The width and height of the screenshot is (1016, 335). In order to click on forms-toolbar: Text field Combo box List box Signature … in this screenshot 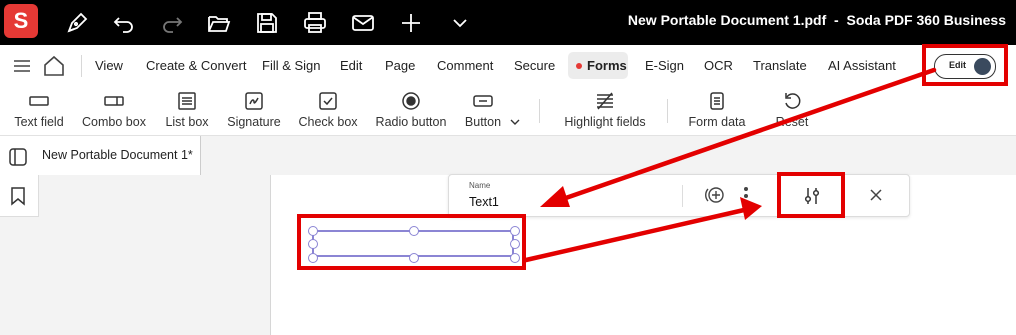, I will do `click(508, 111)`.